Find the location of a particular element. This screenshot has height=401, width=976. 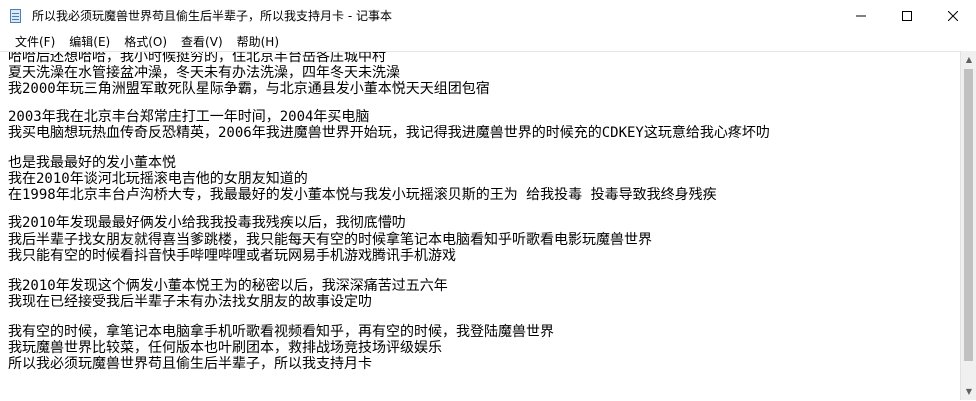

text-line: 夏天洗澡在水管接盆冲澡，冬天未有办法洗澡，四年冬天未洗澡 is located at coordinates (204, 73).